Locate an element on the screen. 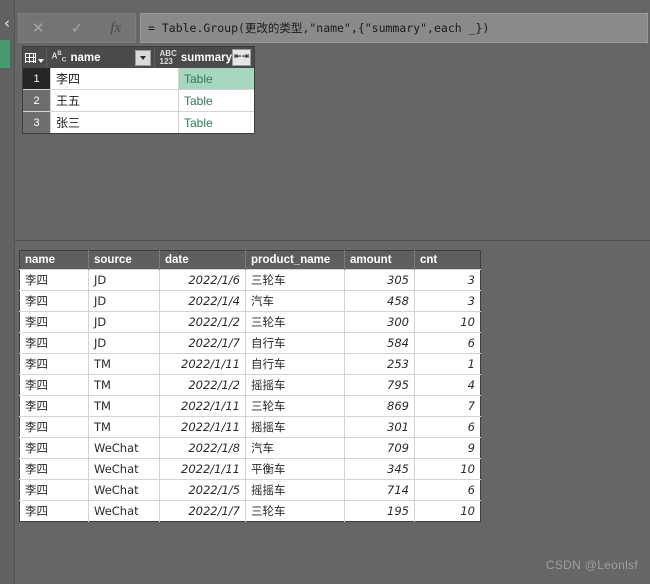  preview-column-header-cnt: cnt is located at coordinates (447, 260).